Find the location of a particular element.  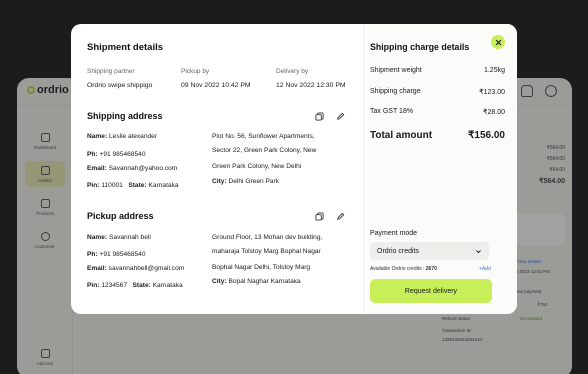

email-value: savannahbell@gmail.com is located at coordinates (146, 268).